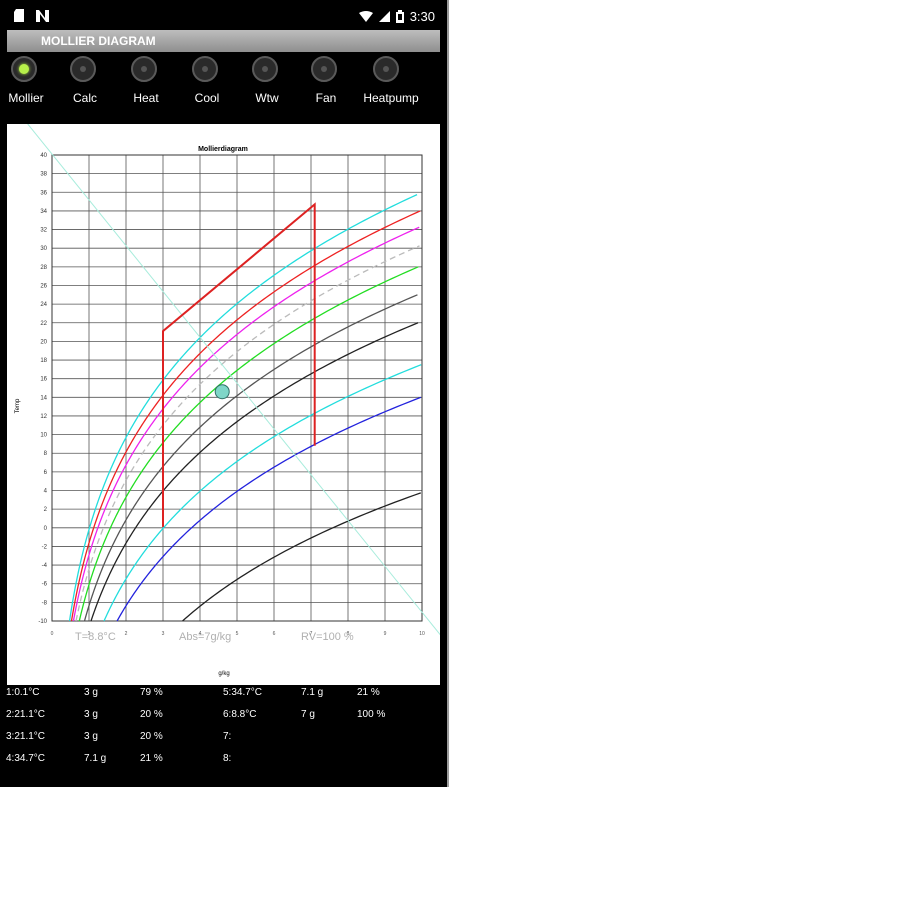 Image resolution: width=923 pixels, height=900 pixels. Describe the element at coordinates (43, 436) in the screenshot. I see `y-tick-label: 10` at that location.